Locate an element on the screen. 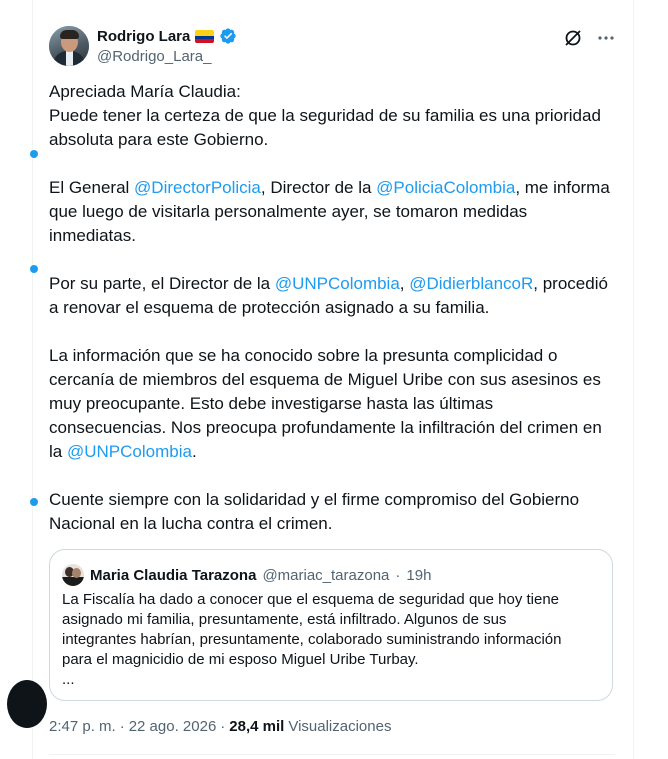 The image size is (668, 759). mention-link: @DirectorPolicia is located at coordinates (197, 187).